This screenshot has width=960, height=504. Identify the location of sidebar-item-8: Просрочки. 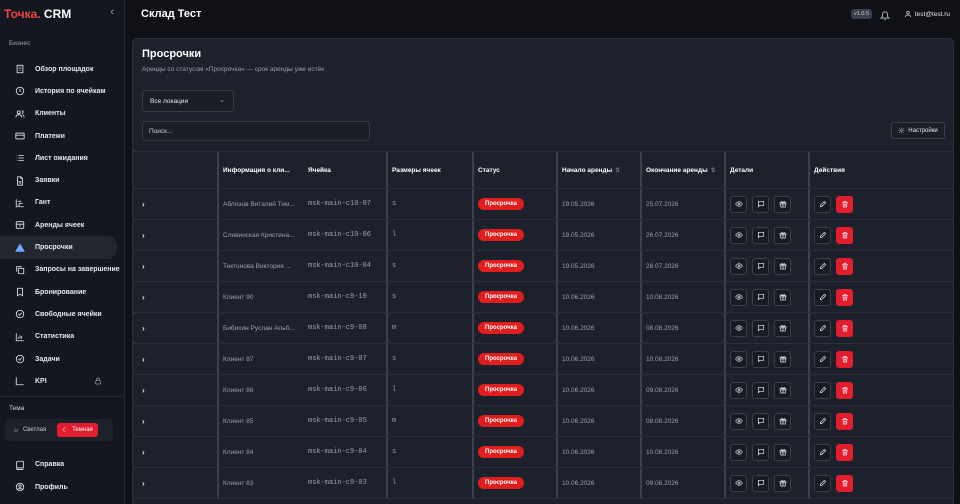
(58, 247).